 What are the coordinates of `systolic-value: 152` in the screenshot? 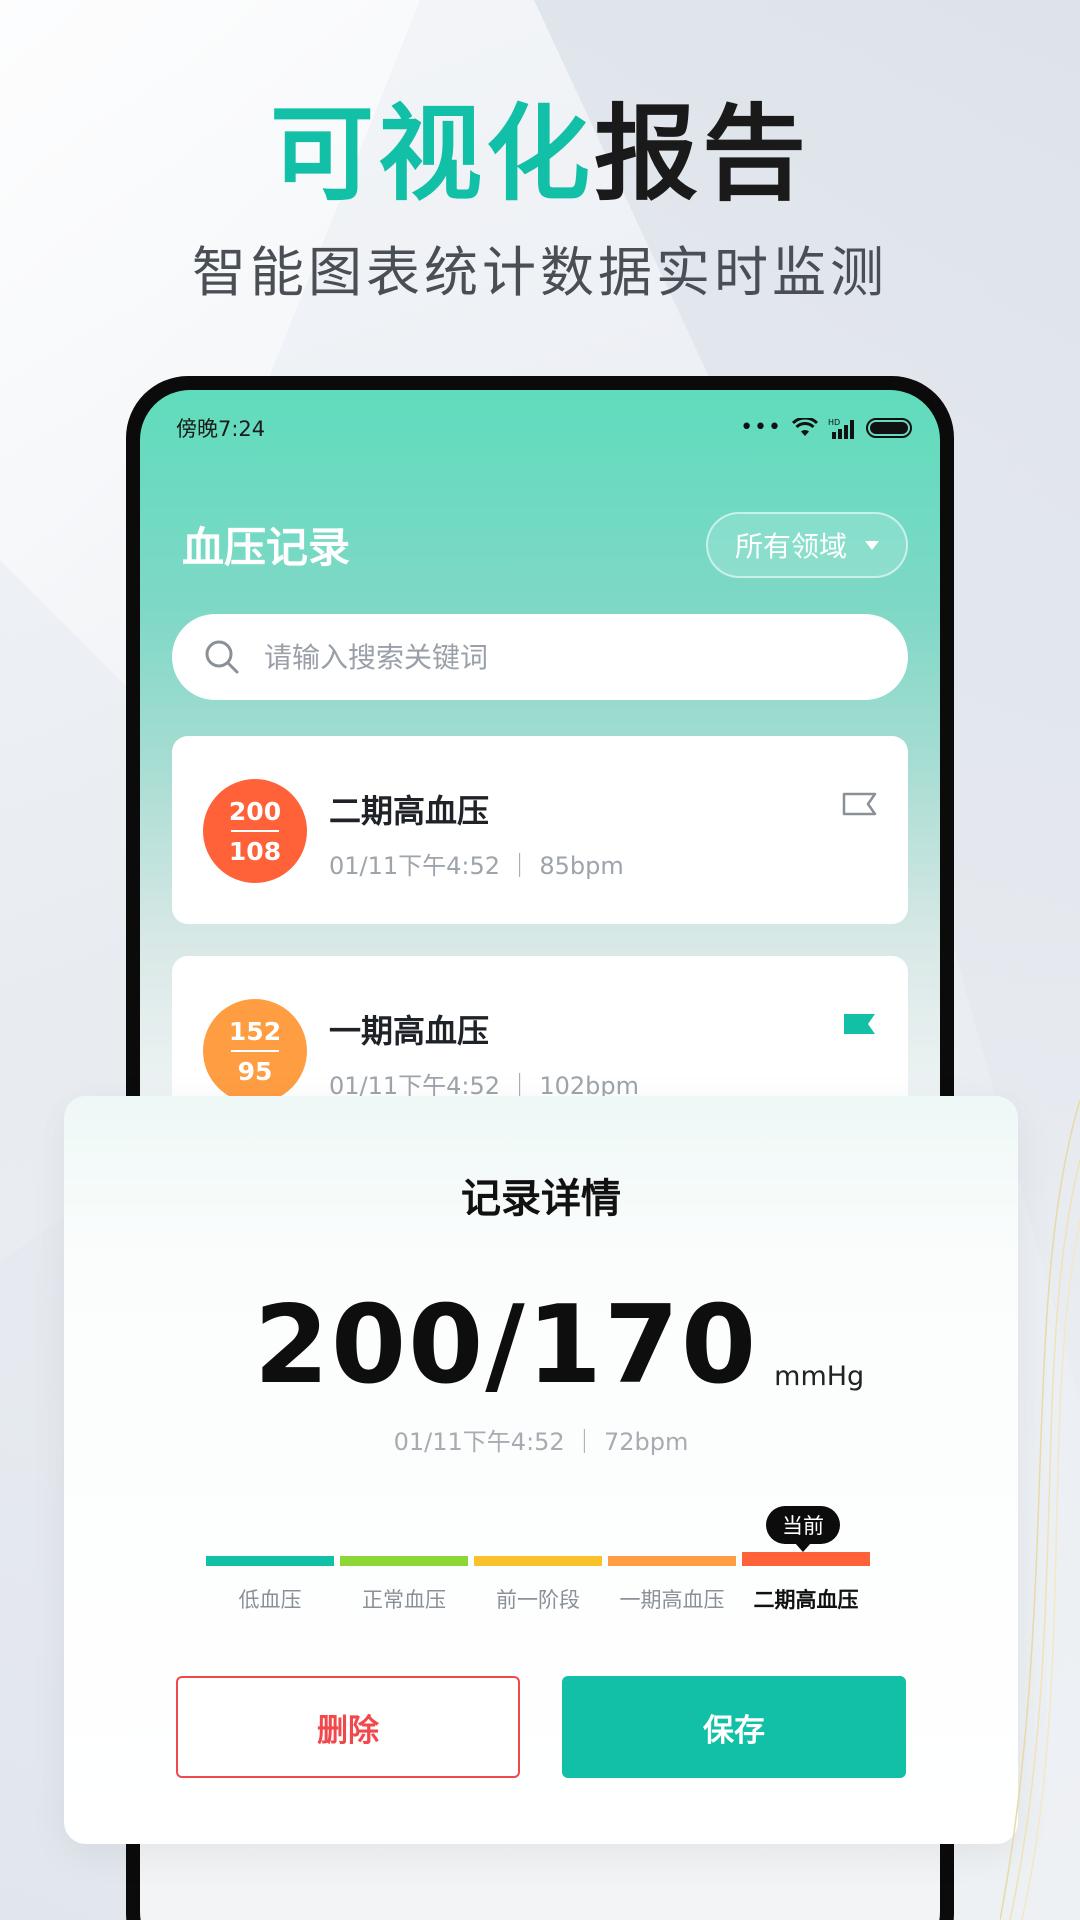 It's located at (255, 1031).